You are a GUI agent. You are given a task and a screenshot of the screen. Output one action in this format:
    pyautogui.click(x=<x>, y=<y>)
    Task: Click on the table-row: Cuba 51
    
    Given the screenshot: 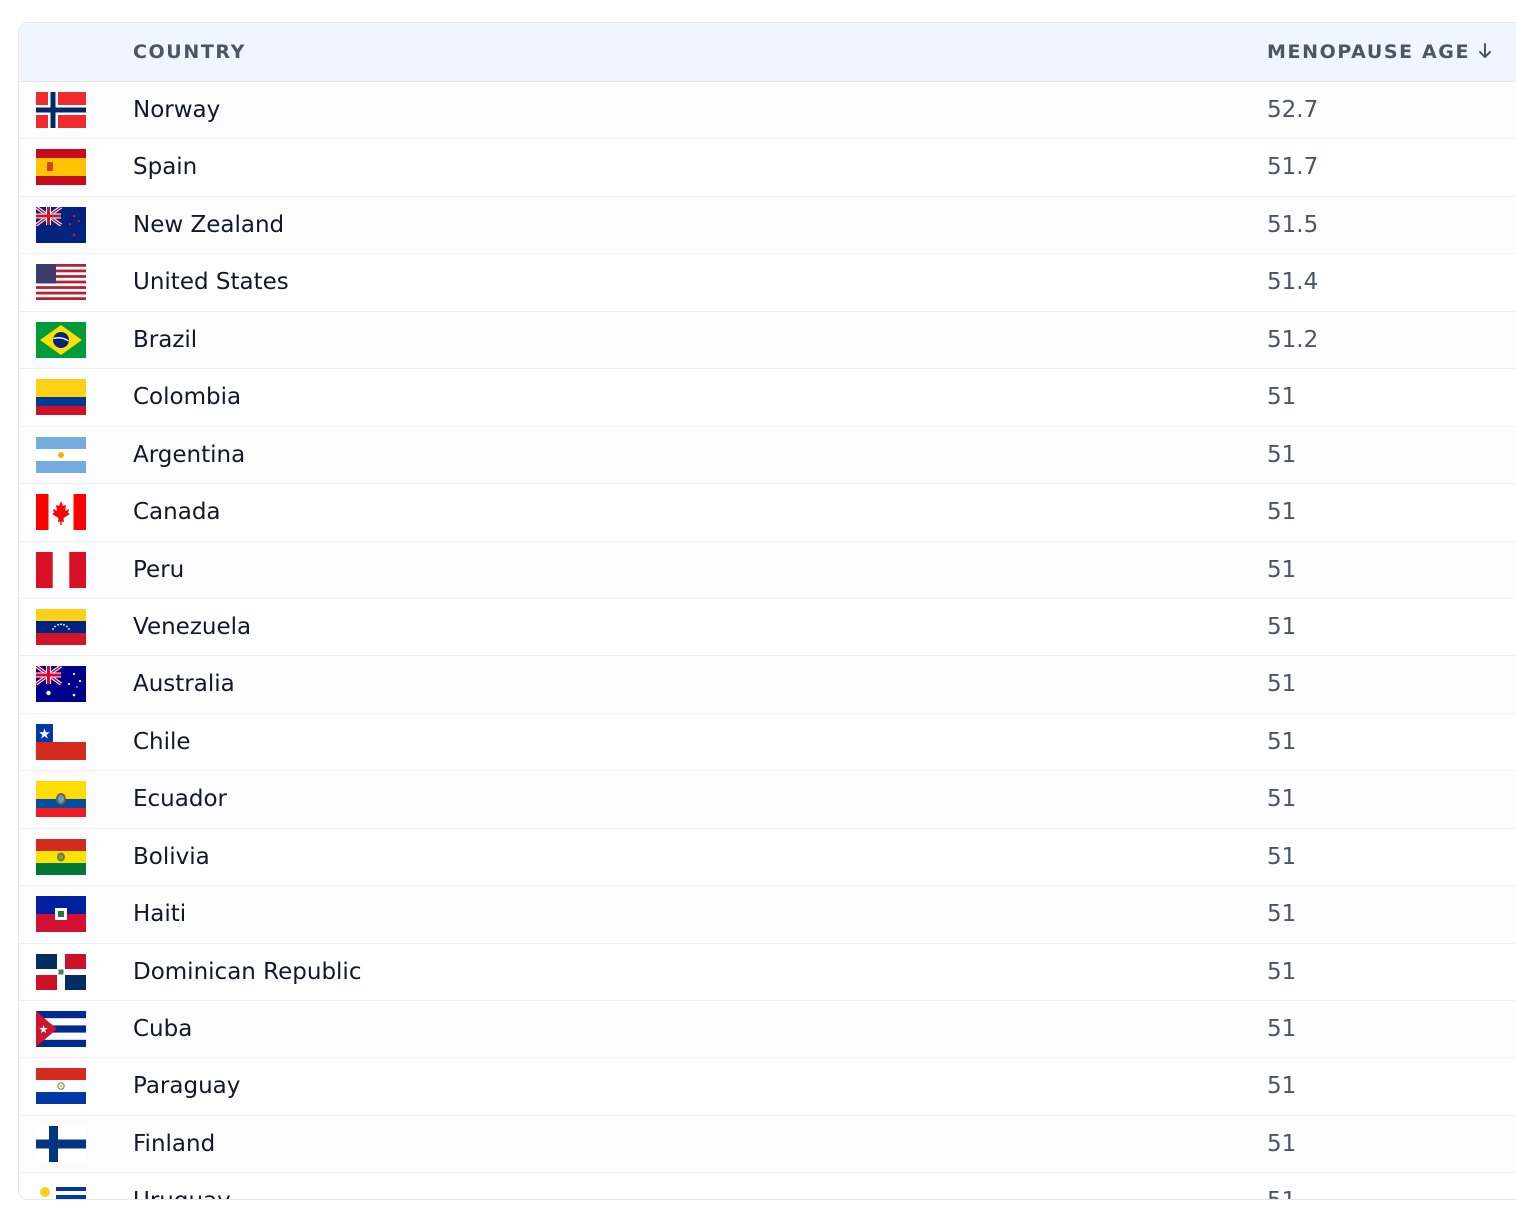 What is the action you would take?
    pyautogui.click(x=767, y=1030)
    